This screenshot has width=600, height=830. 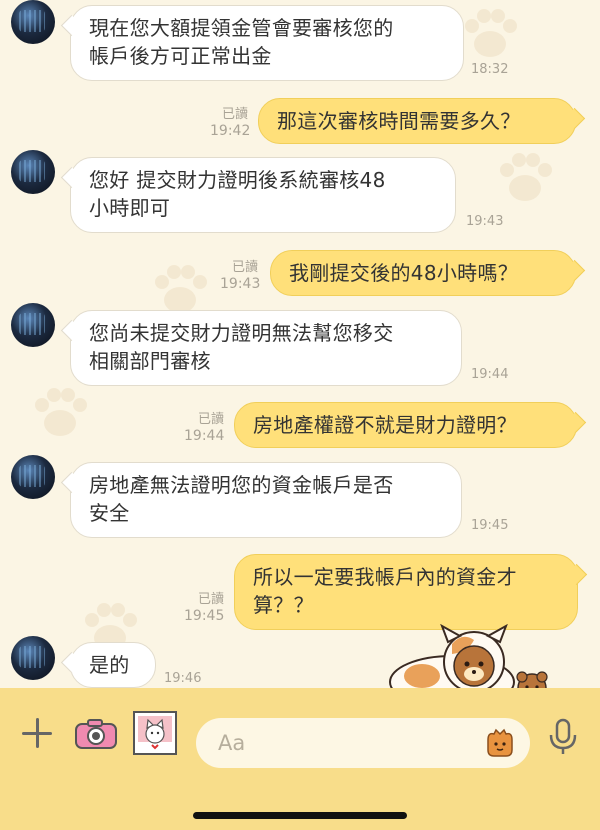 What do you see at coordinates (263, 195) in the screenshot?
I see `message-incoming: 您好 提交財力證明後系統審核48 小時即可` at bounding box center [263, 195].